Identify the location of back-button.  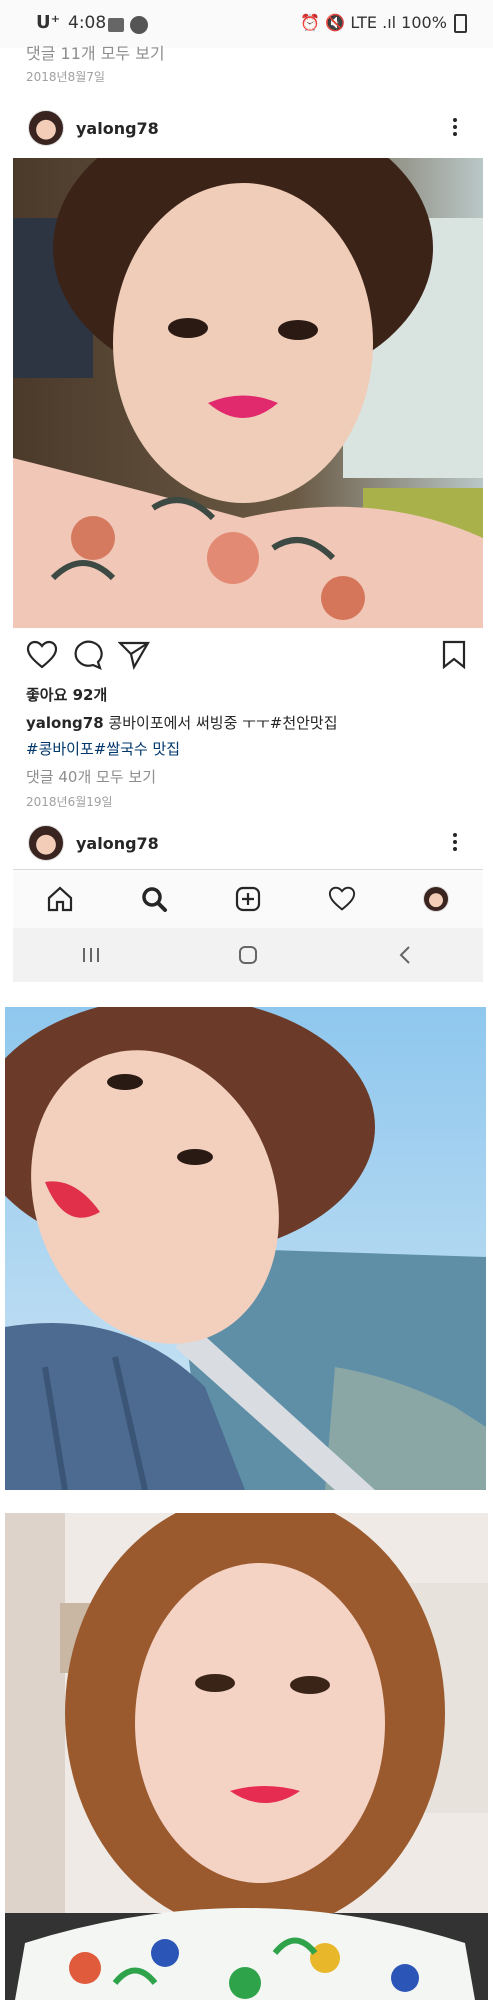
(405, 955).